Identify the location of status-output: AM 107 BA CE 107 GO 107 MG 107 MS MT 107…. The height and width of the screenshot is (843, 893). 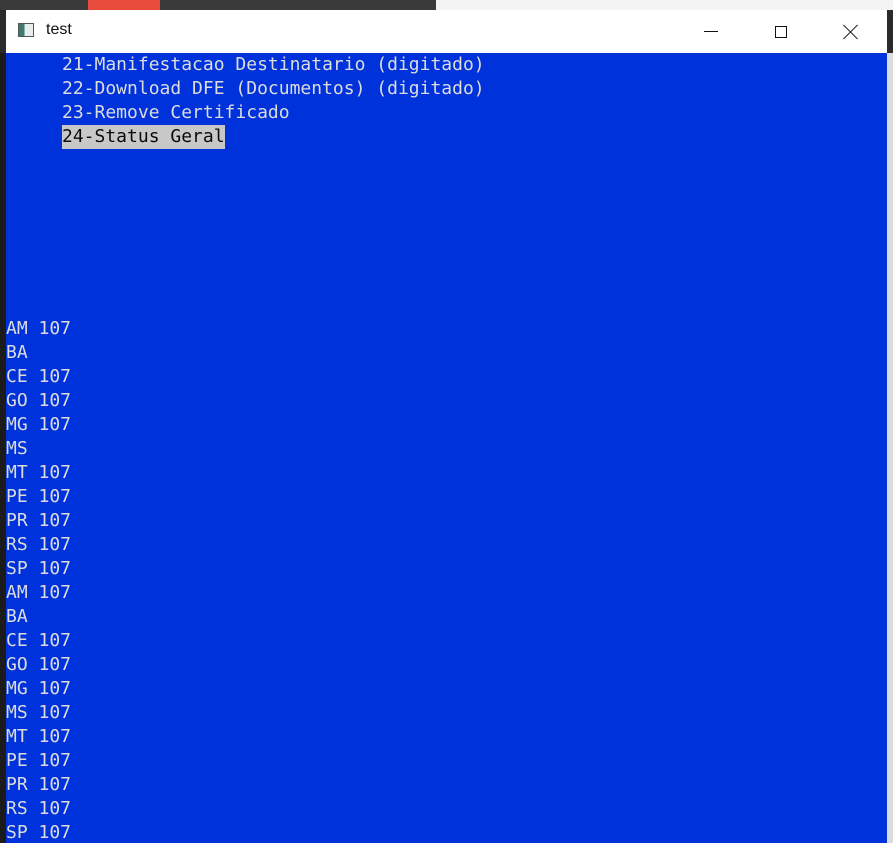
(38, 580).